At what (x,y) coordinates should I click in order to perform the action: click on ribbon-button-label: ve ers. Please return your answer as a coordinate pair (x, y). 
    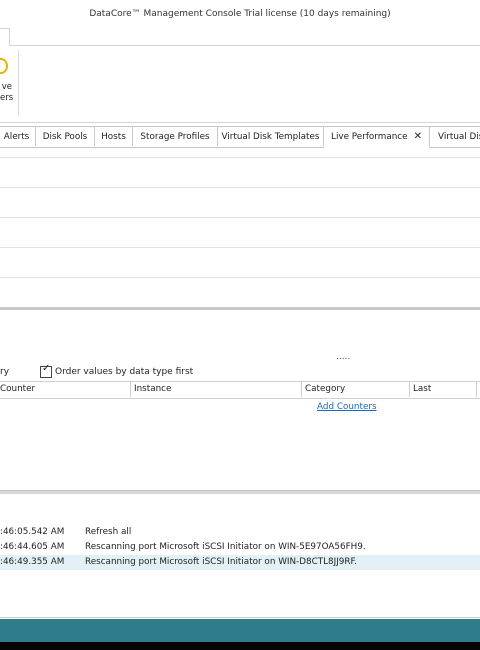
    Looking at the image, I should click on (7, 93).